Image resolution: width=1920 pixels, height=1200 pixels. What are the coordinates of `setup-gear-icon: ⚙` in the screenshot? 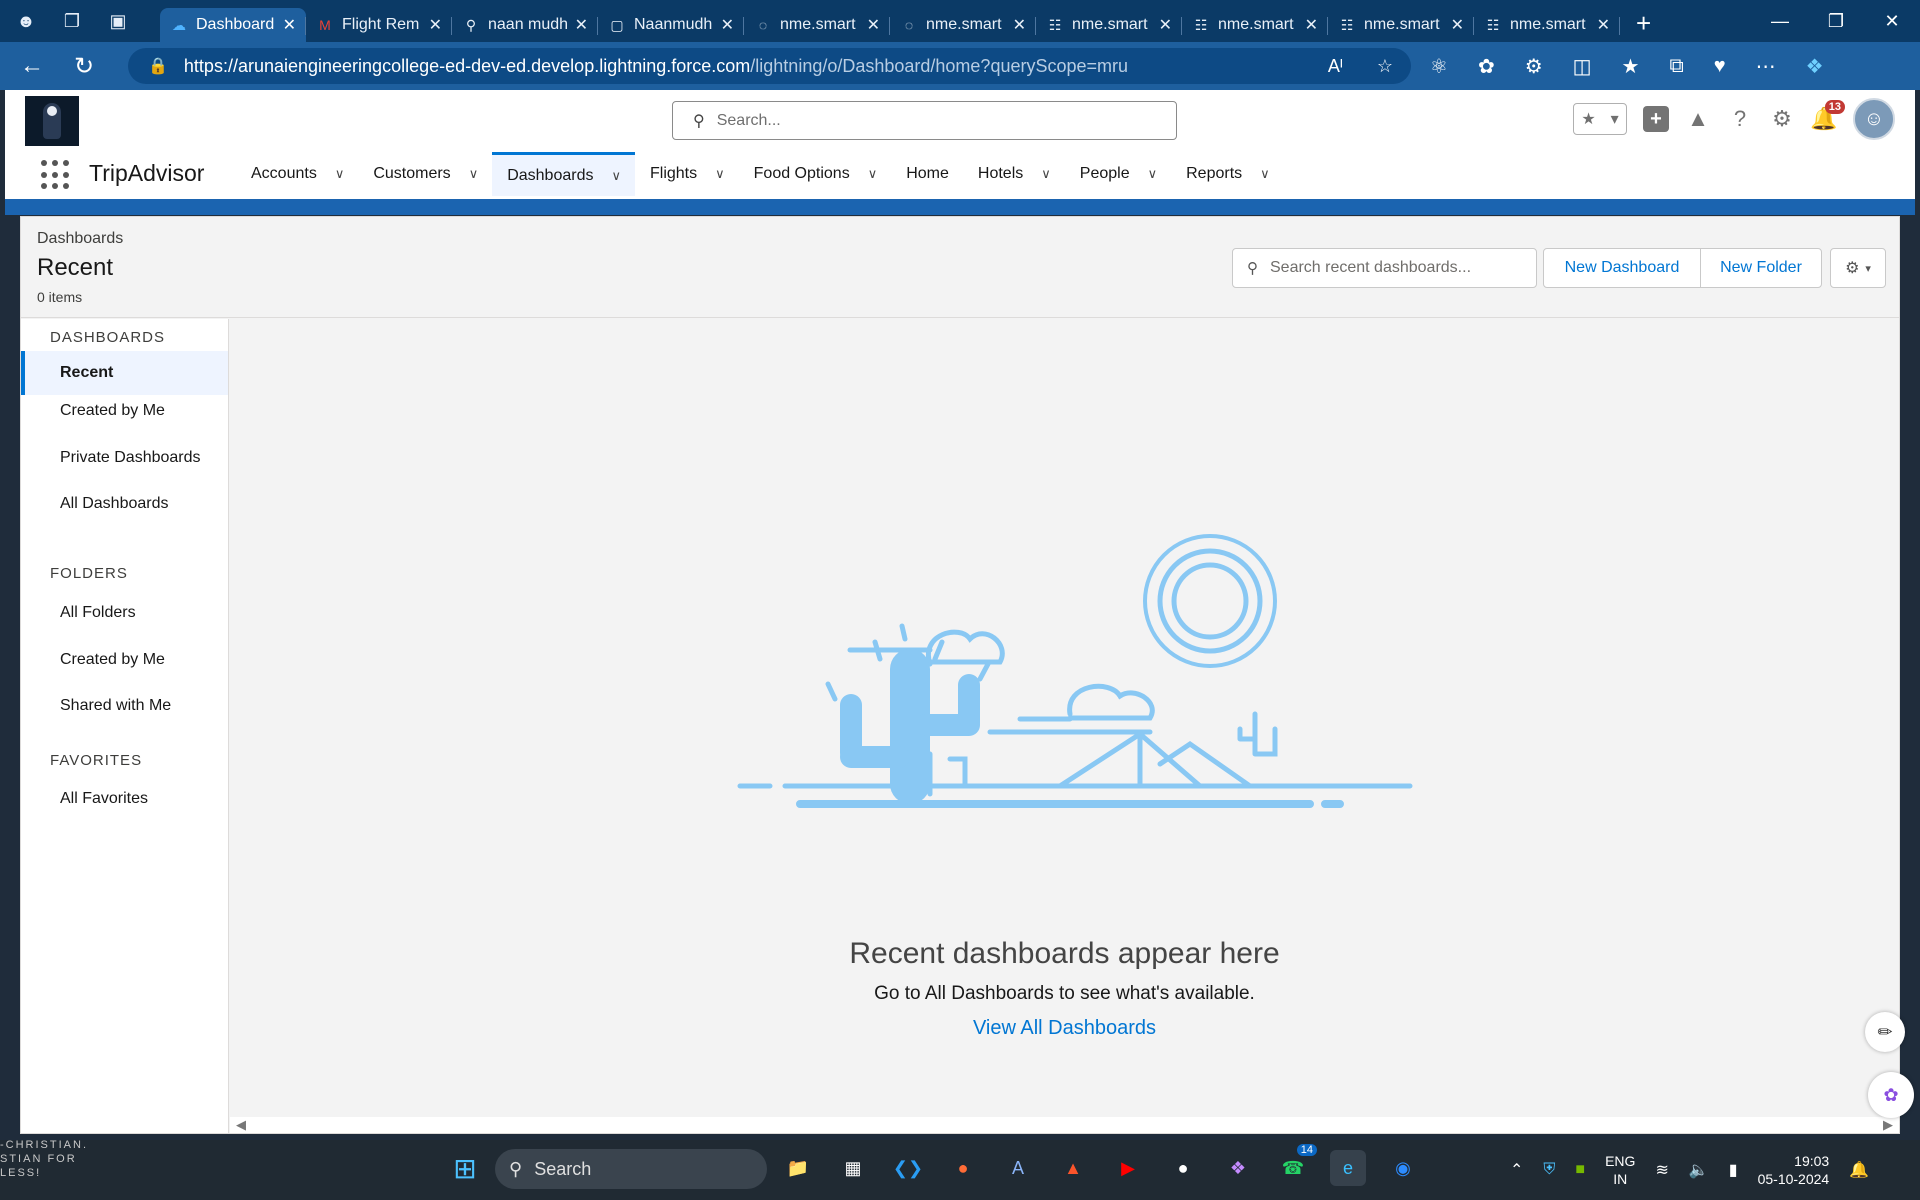 It's located at (1782, 119).